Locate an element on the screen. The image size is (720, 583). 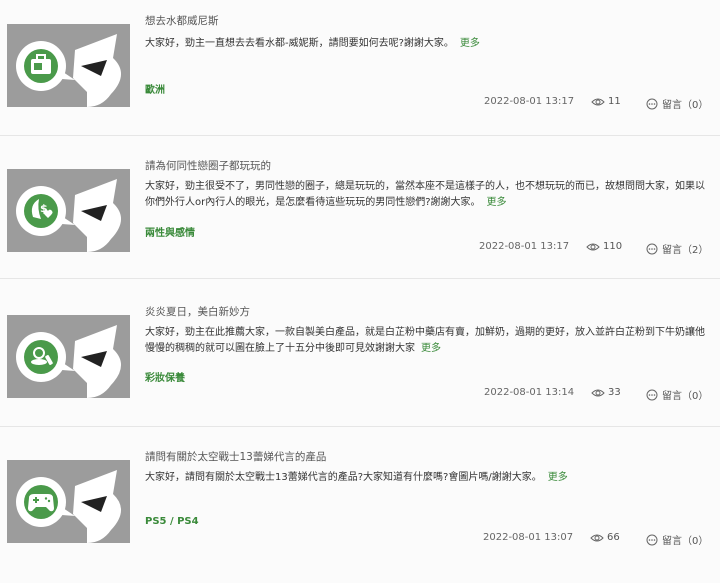
post-thumbnail: $ is located at coordinates (68, 210).